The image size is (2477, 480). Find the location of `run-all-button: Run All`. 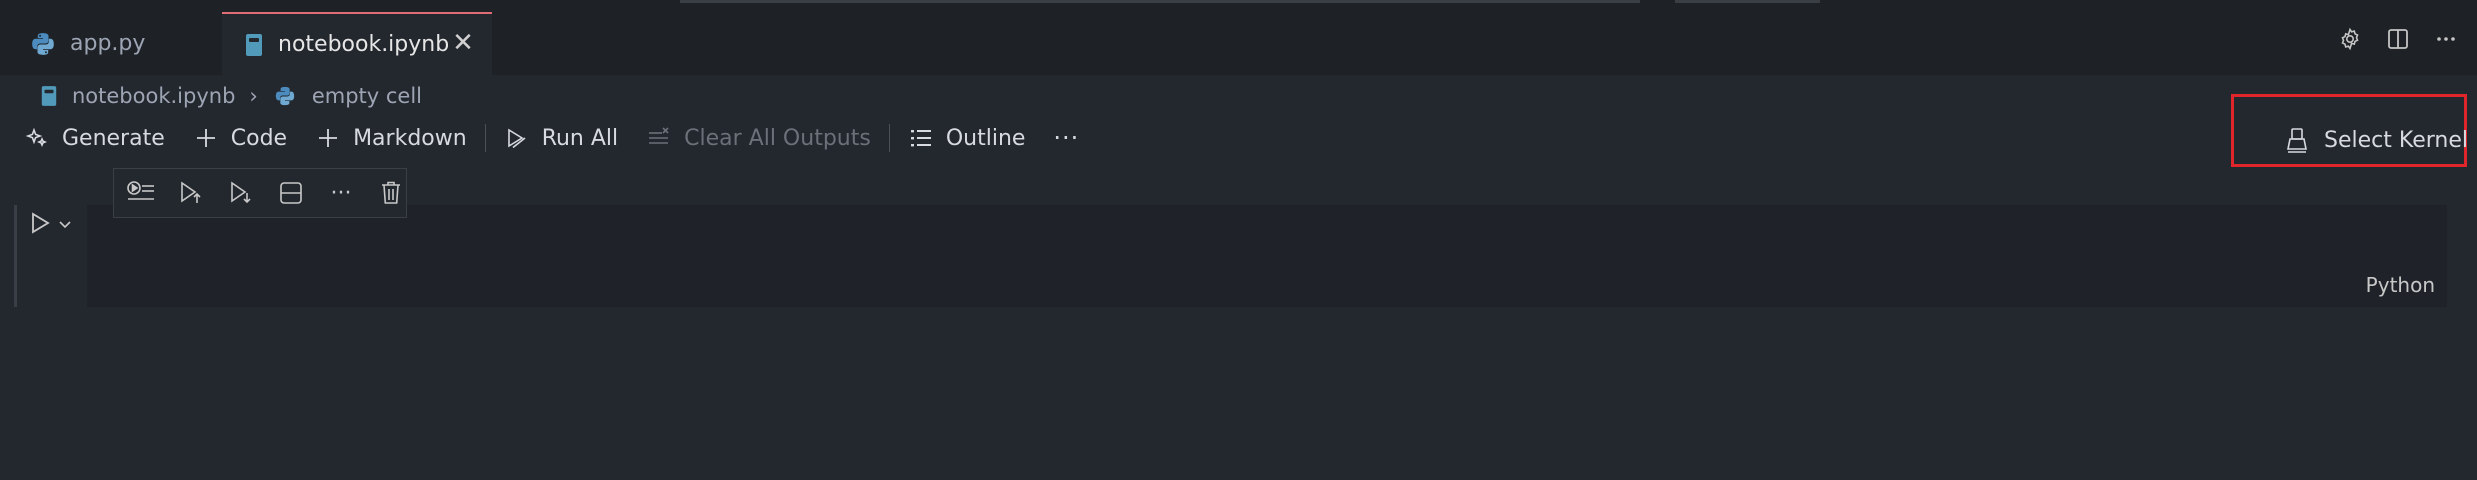

run-all-button: Run All is located at coordinates (561, 138).